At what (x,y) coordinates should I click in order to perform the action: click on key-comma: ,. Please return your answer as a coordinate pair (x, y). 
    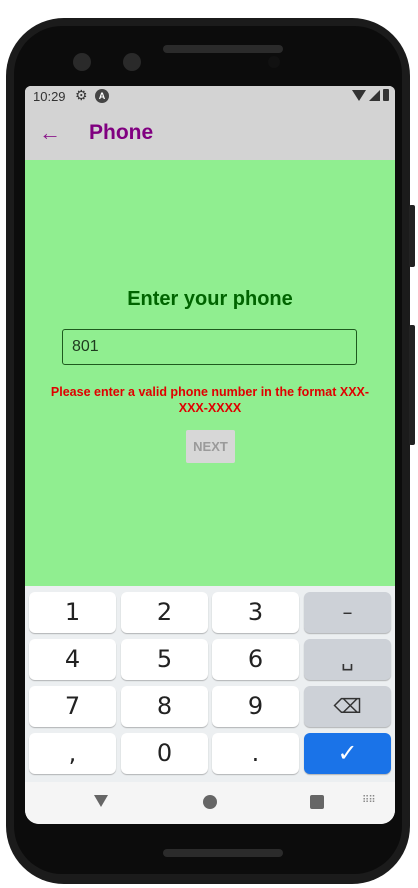
    Looking at the image, I should click on (72, 753).